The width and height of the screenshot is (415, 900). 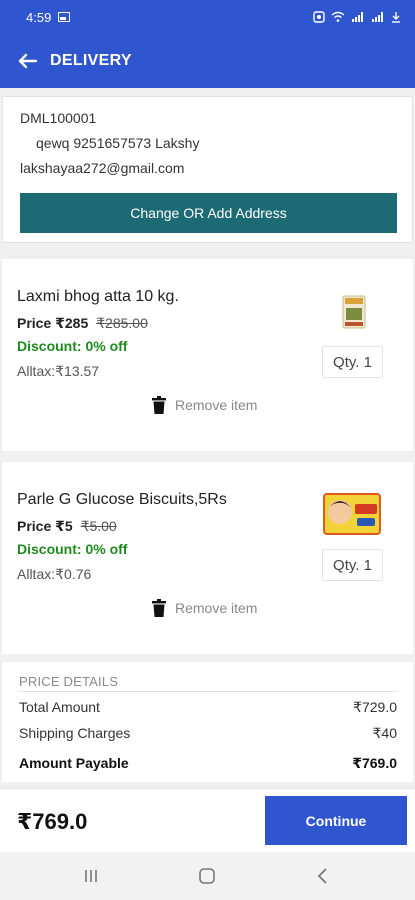 I want to click on system-nav-bar, so click(x=207, y=876).